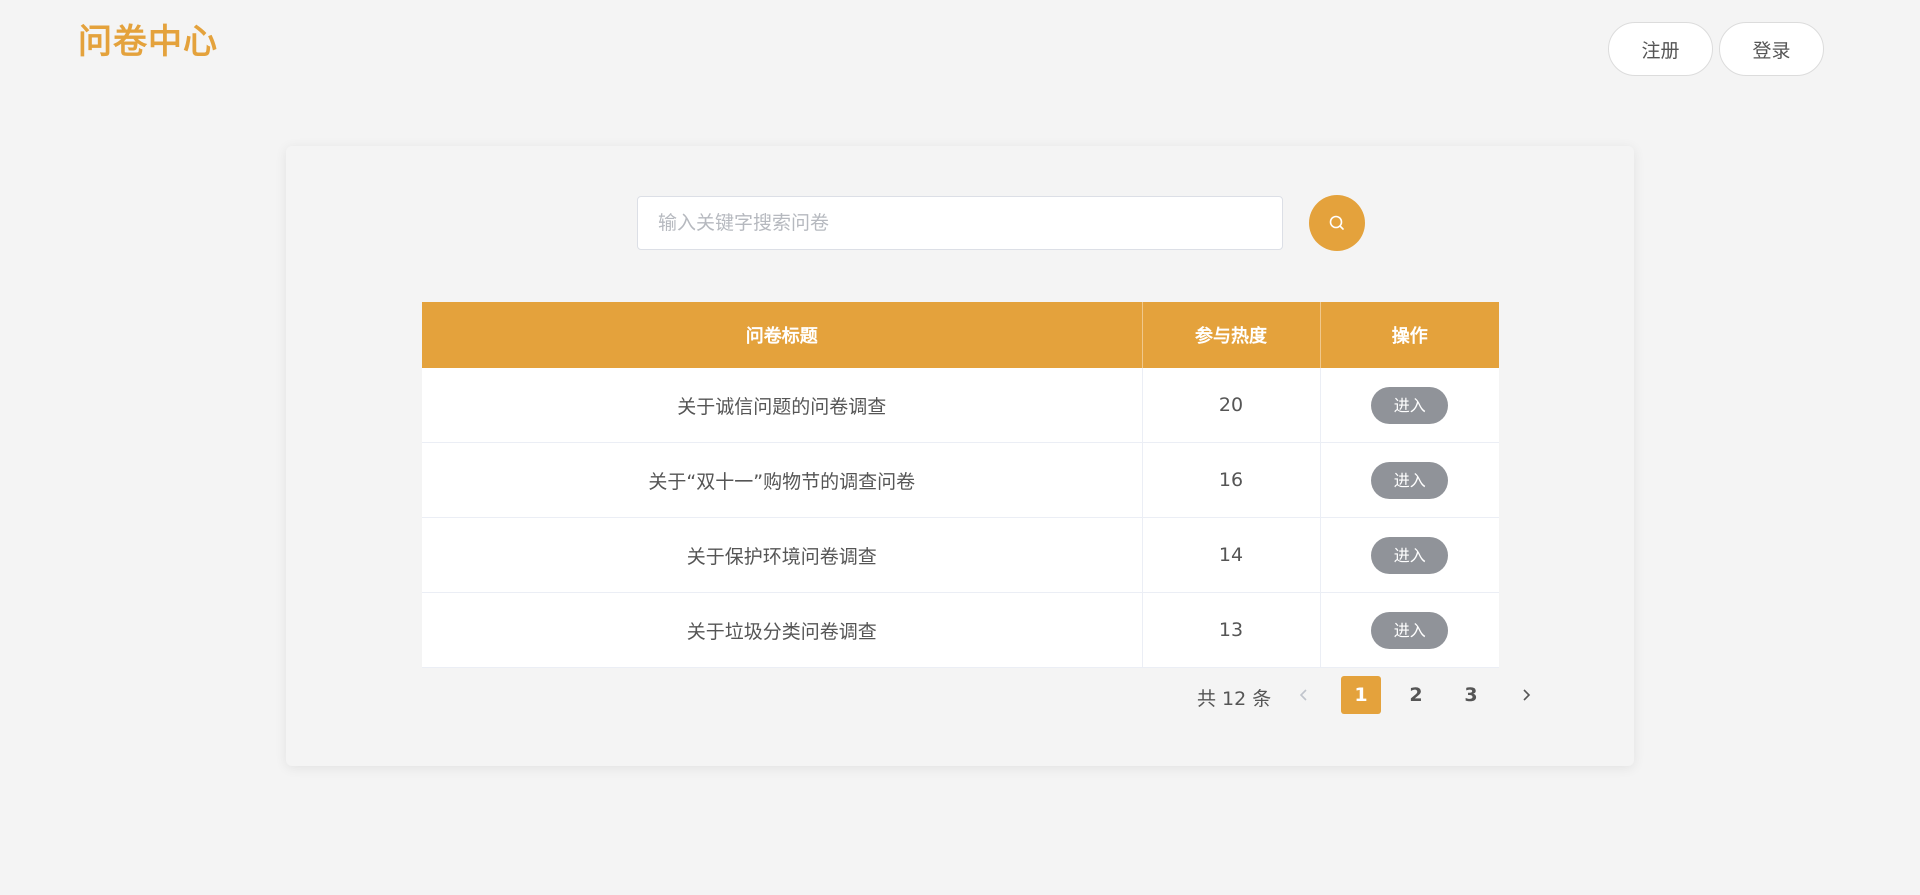 The height and width of the screenshot is (895, 1920). Describe the element at coordinates (782, 405) in the screenshot. I see `survey-title: 关于诚信问题的问卷调查` at that location.